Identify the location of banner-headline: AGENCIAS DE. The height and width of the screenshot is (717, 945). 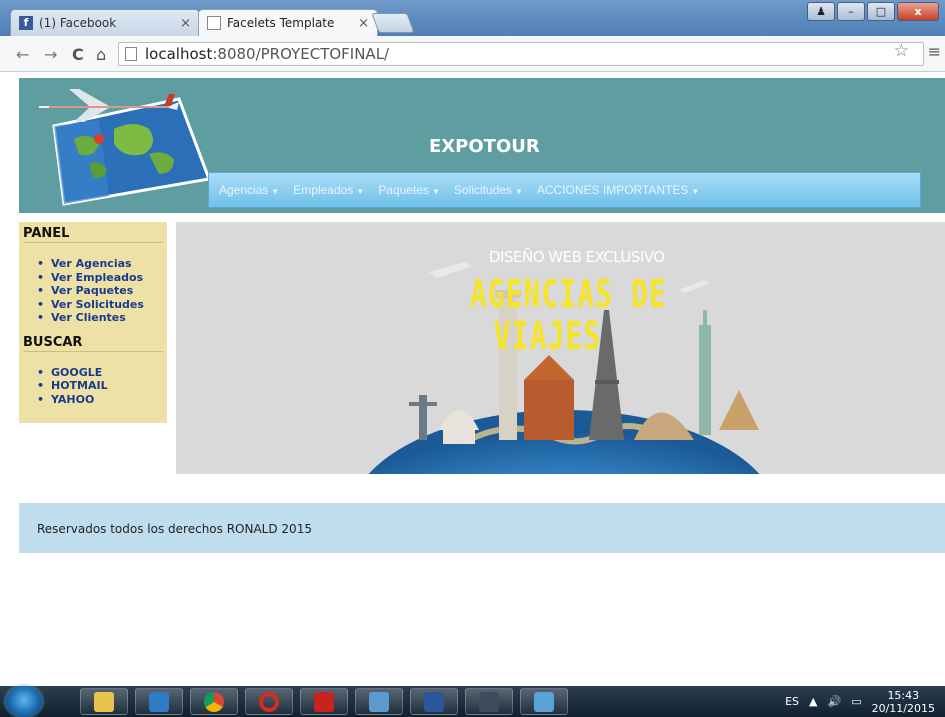
(569, 294).